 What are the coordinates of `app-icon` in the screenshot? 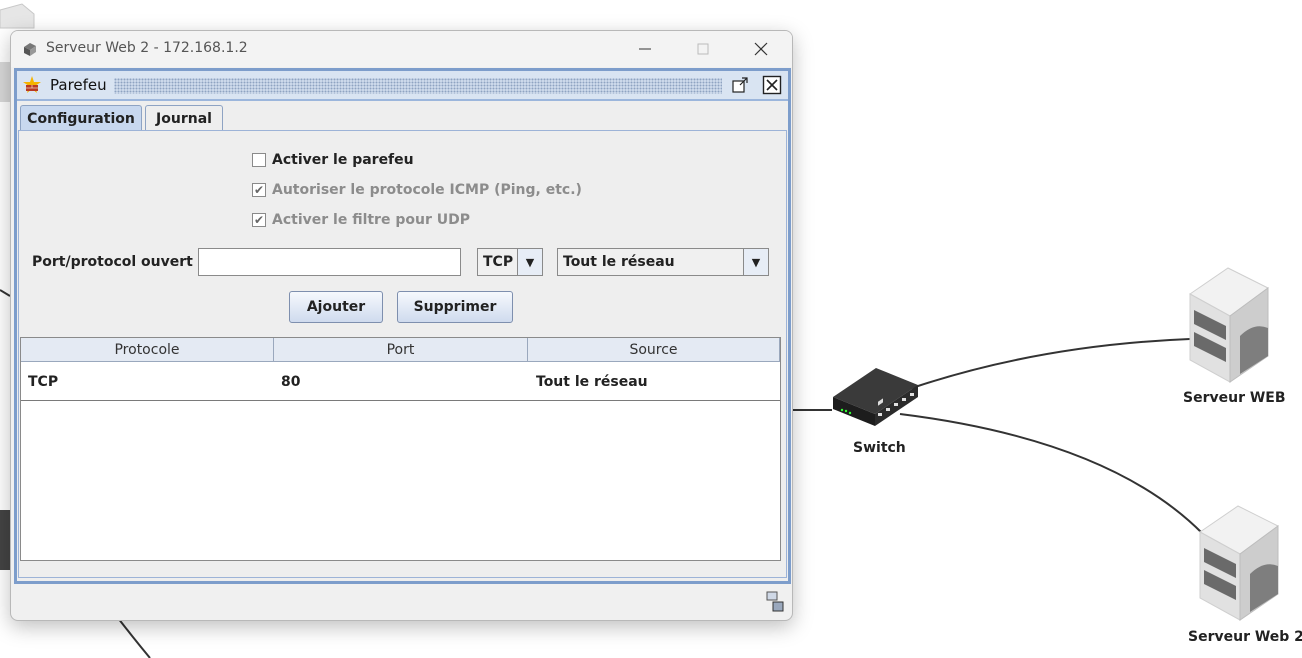 It's located at (30, 49).